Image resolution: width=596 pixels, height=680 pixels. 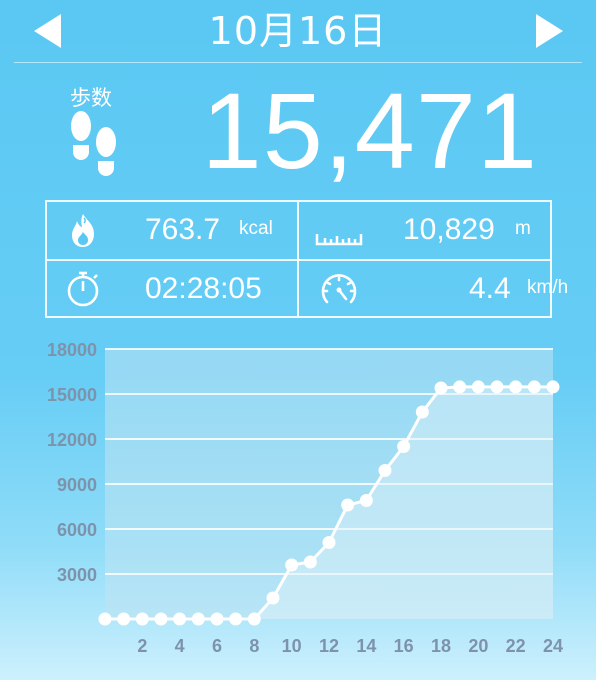 What do you see at coordinates (77, 485) in the screenshot?
I see `y-tick-label: 9000` at bounding box center [77, 485].